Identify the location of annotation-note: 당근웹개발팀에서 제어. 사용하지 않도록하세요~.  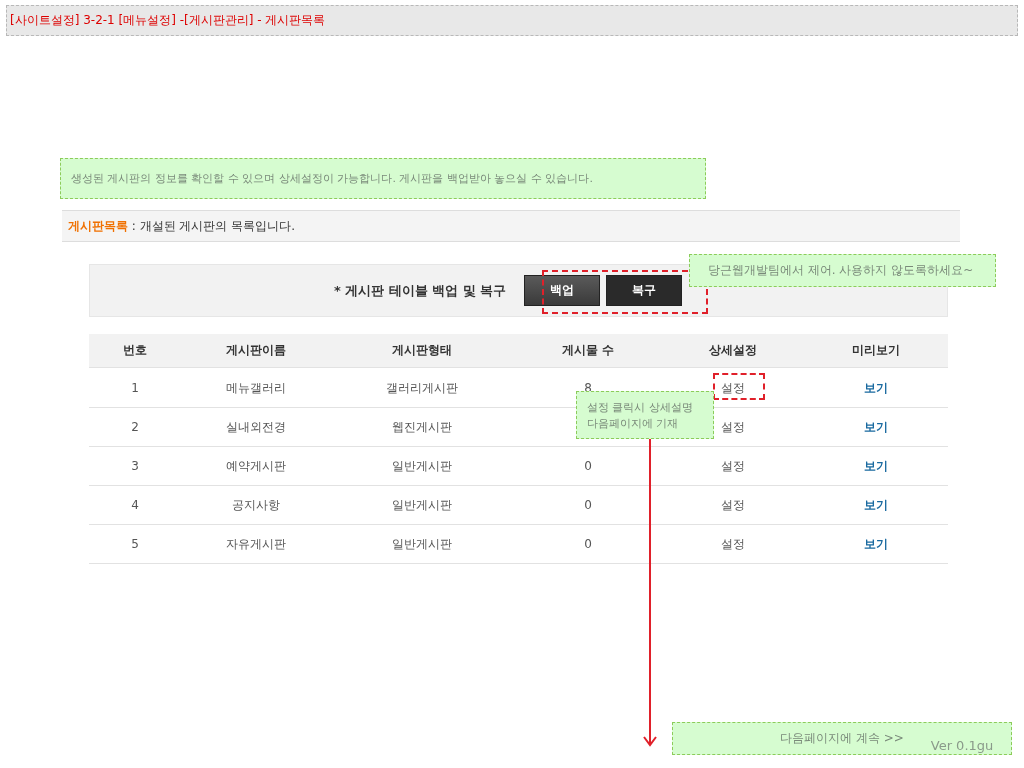
(842, 270).